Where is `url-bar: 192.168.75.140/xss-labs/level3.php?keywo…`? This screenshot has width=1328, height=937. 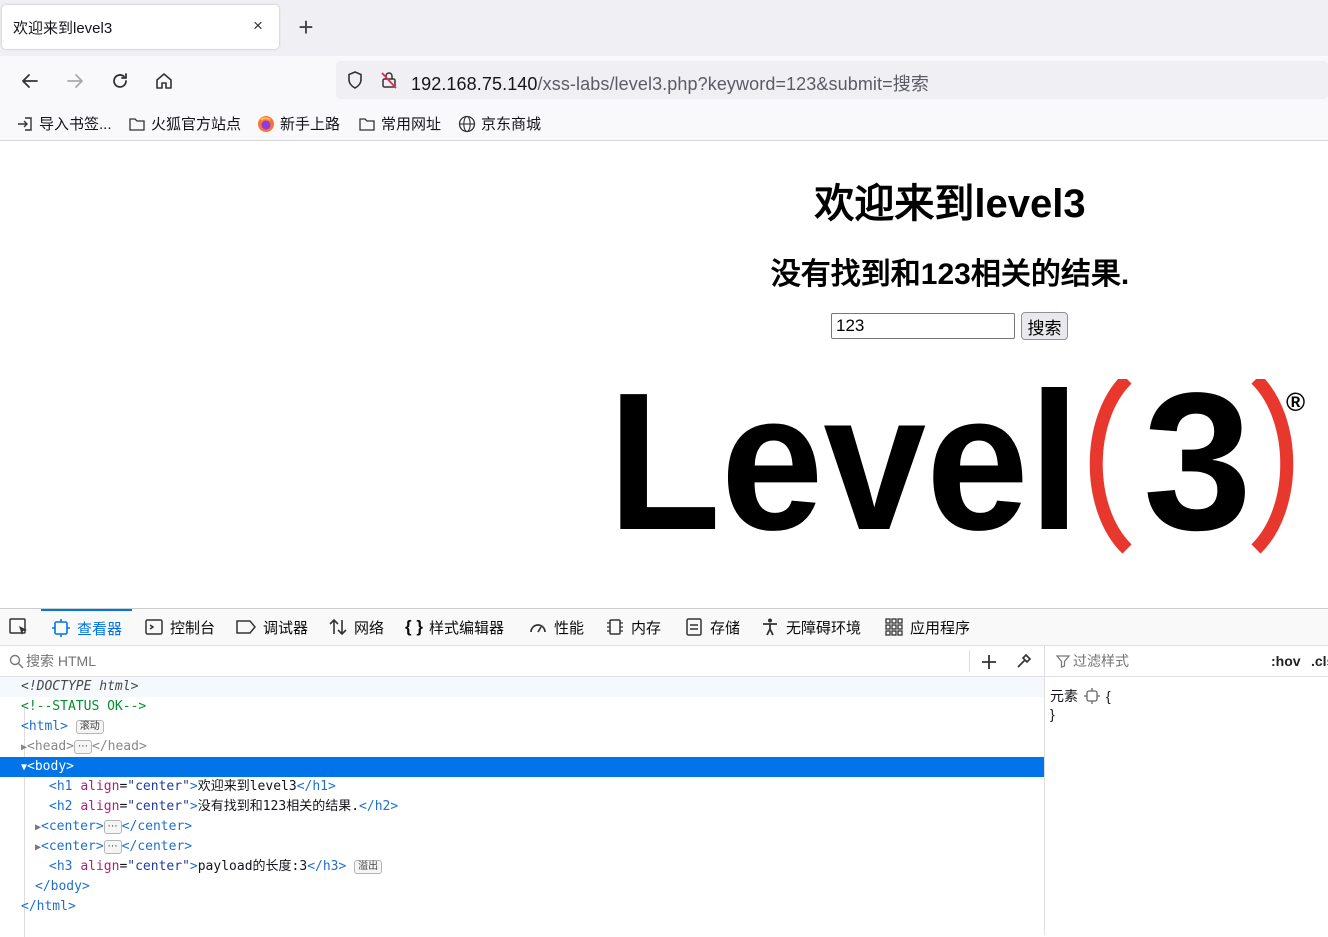
url-bar: 192.168.75.140/xss-labs/level3.php?keywo… is located at coordinates (832, 80).